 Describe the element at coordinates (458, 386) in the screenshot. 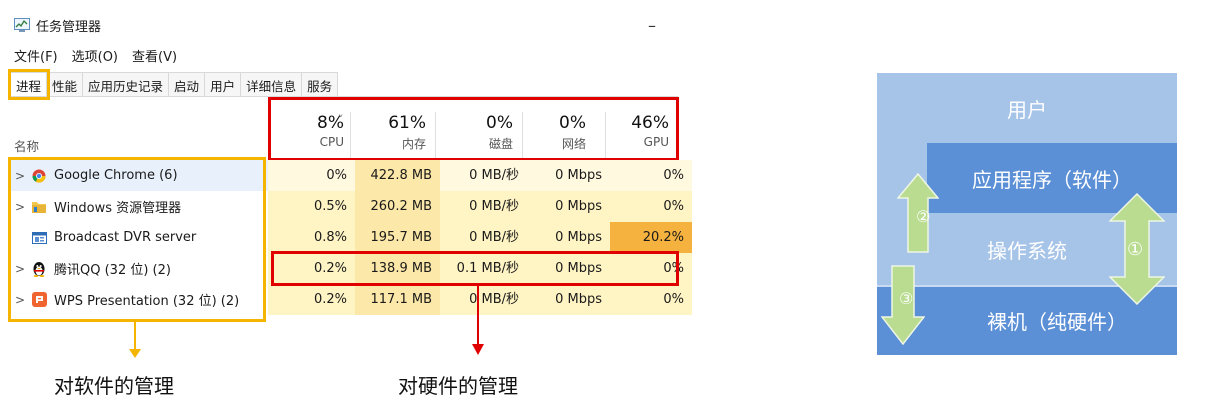

I see `hardware-management-caption: 对硬件的管理` at that location.